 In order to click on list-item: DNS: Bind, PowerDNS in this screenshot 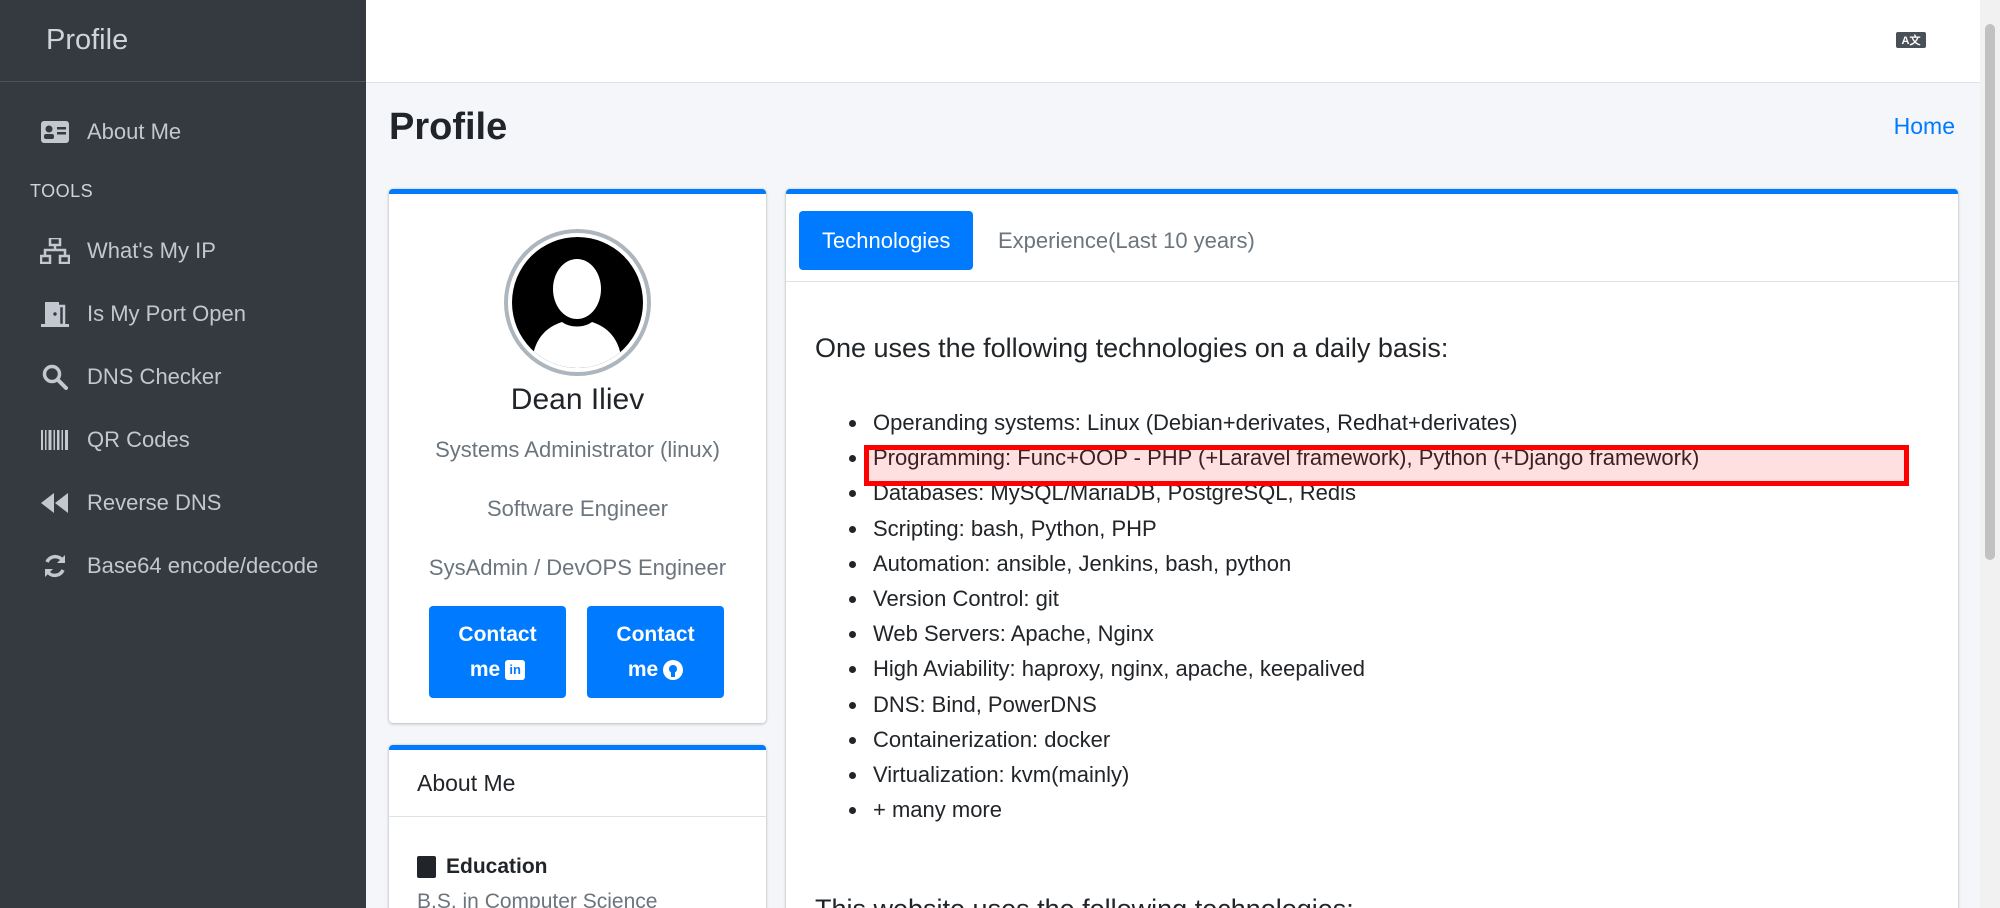, I will do `click(1257, 704)`.